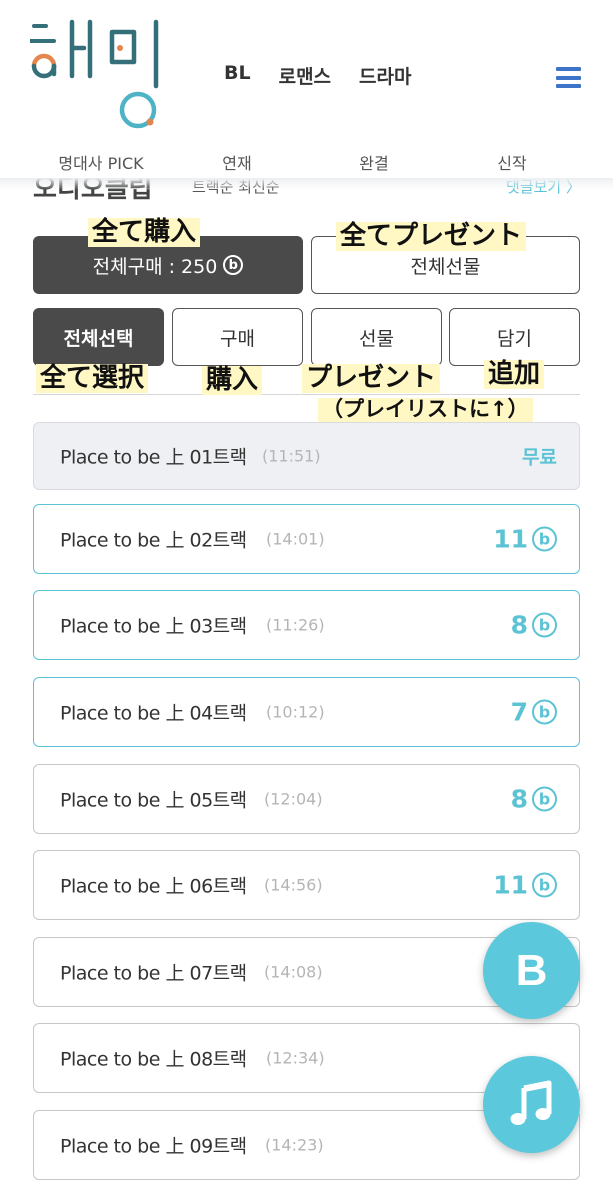 The width and height of the screenshot is (613, 1200). What do you see at coordinates (306, 394) in the screenshot?
I see `divider` at bounding box center [306, 394].